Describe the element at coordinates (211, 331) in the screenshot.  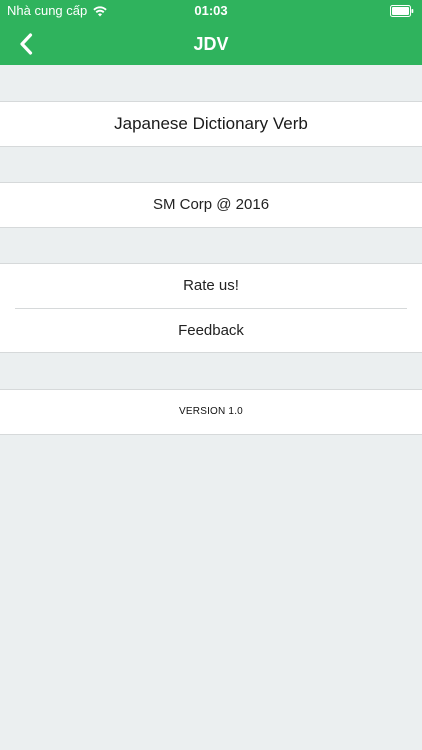
I see `feedback-button: Feedback` at that location.